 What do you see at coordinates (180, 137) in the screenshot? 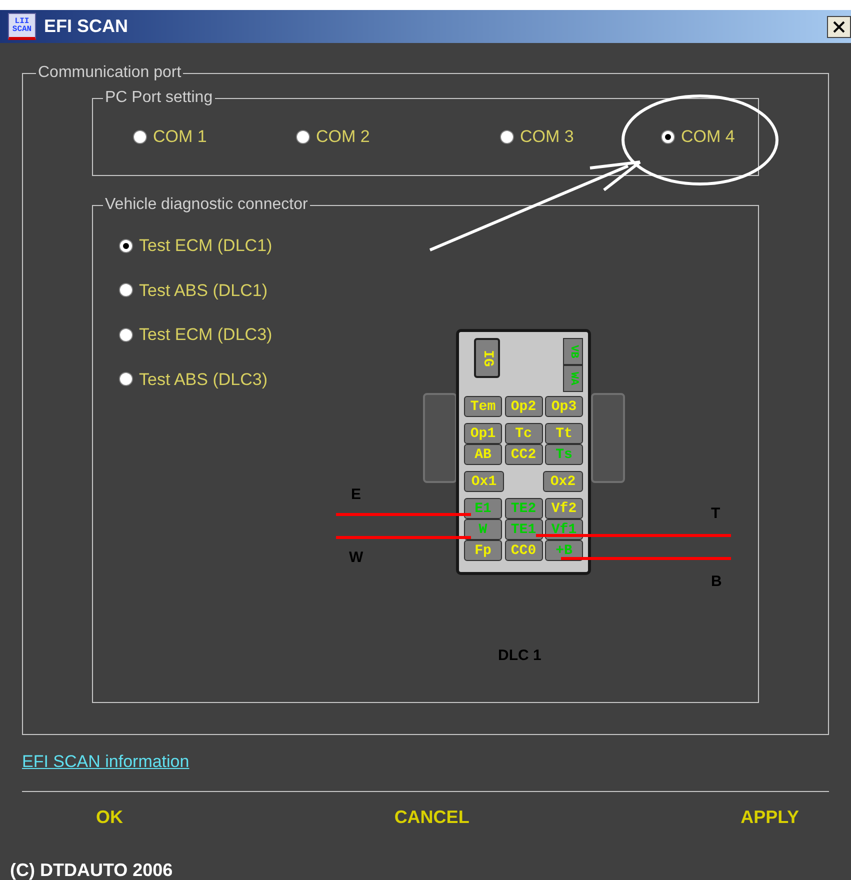
I see `radio-label: COM 1` at bounding box center [180, 137].